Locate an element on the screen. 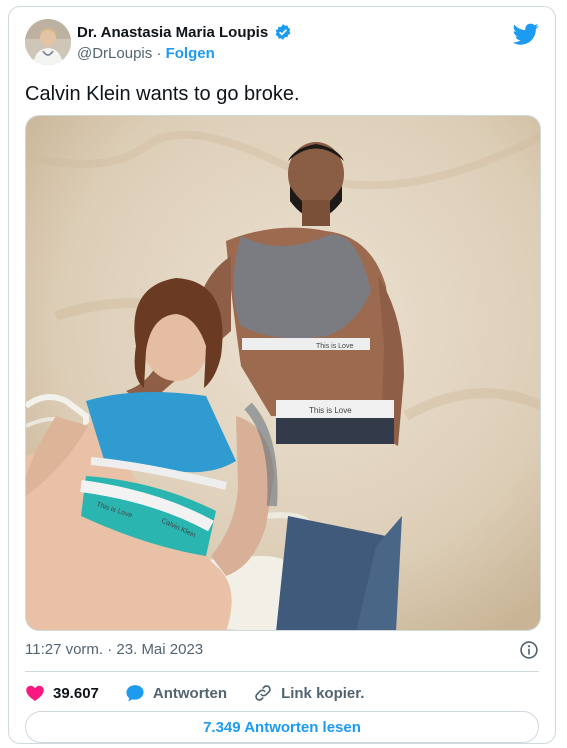 This screenshot has width=567, height=748. reply-button: Antworten is located at coordinates (176, 693).